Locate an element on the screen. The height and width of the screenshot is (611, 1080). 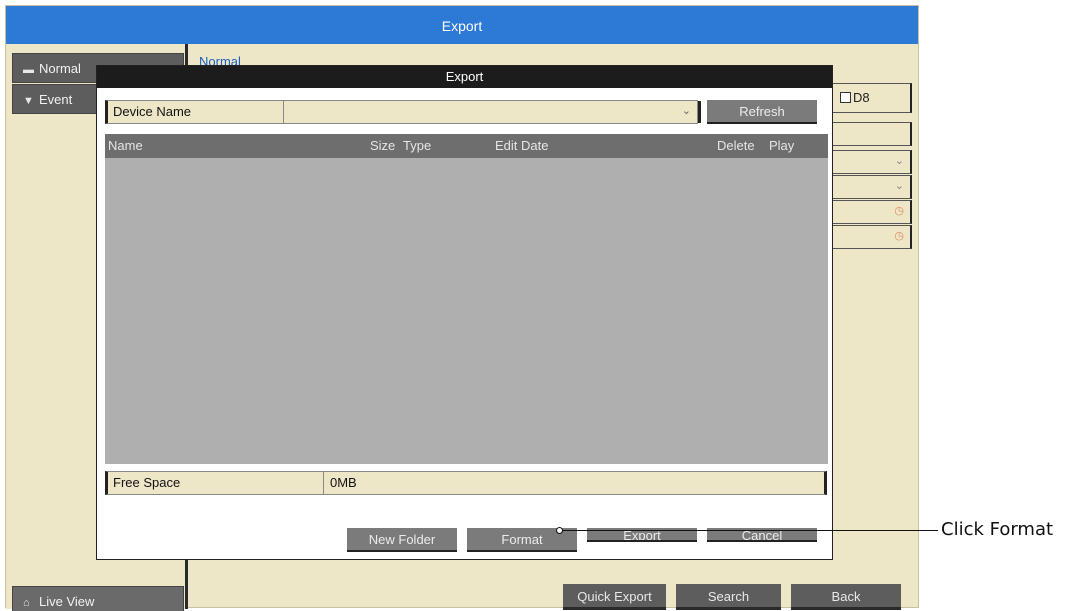
search-button: Search is located at coordinates (728, 597).